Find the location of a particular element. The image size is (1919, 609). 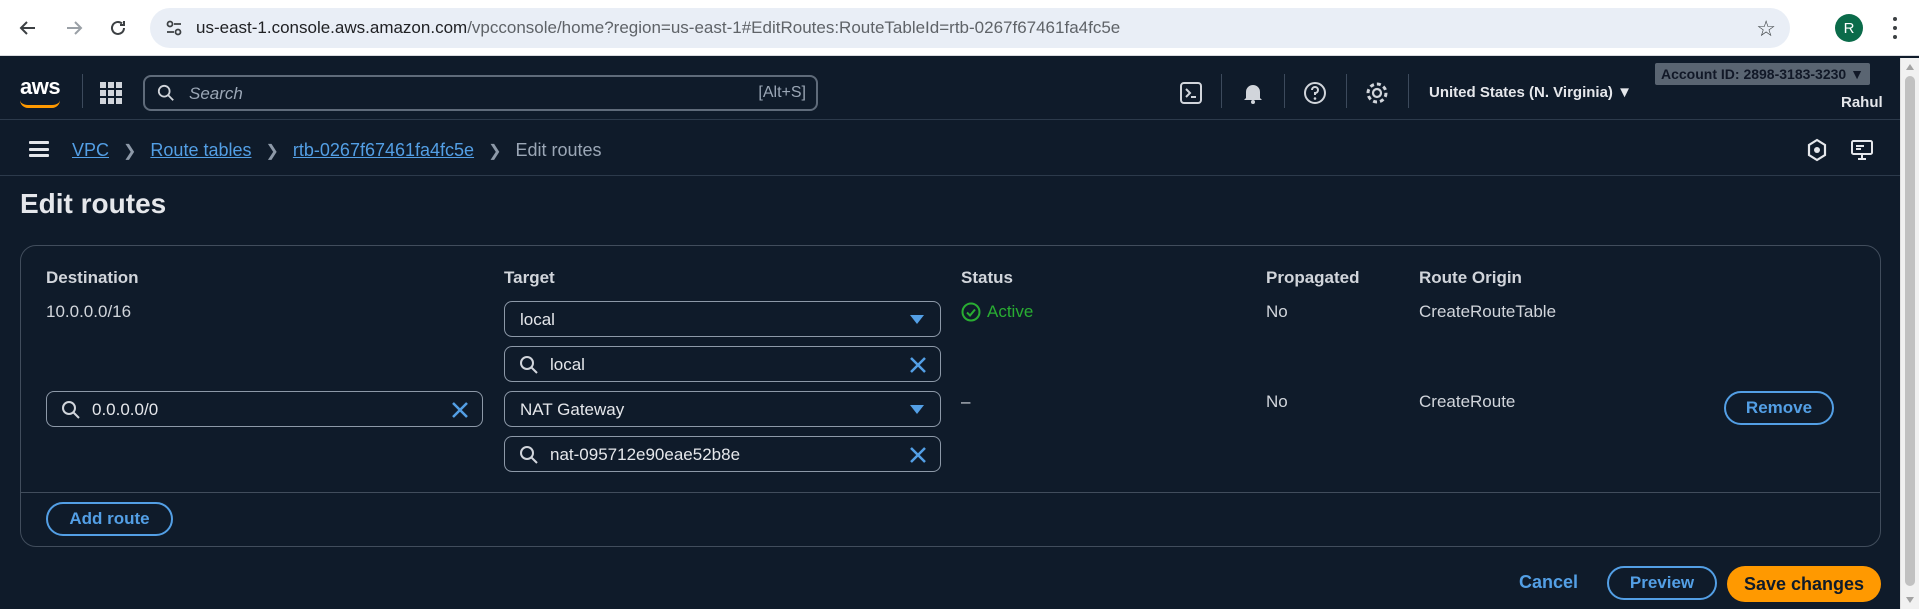

browser-menu-icon is located at coordinates (1895, 28).